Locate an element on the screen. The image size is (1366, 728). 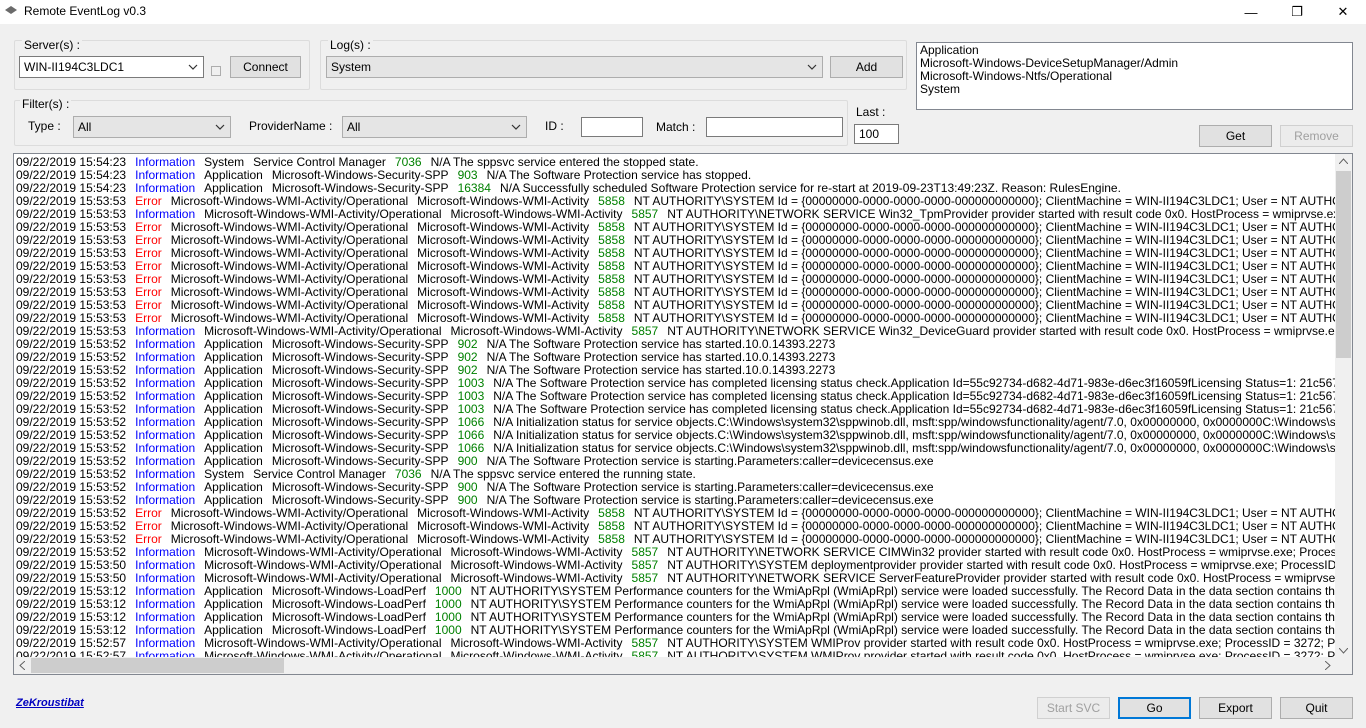
list-item: System is located at coordinates (1134, 89).